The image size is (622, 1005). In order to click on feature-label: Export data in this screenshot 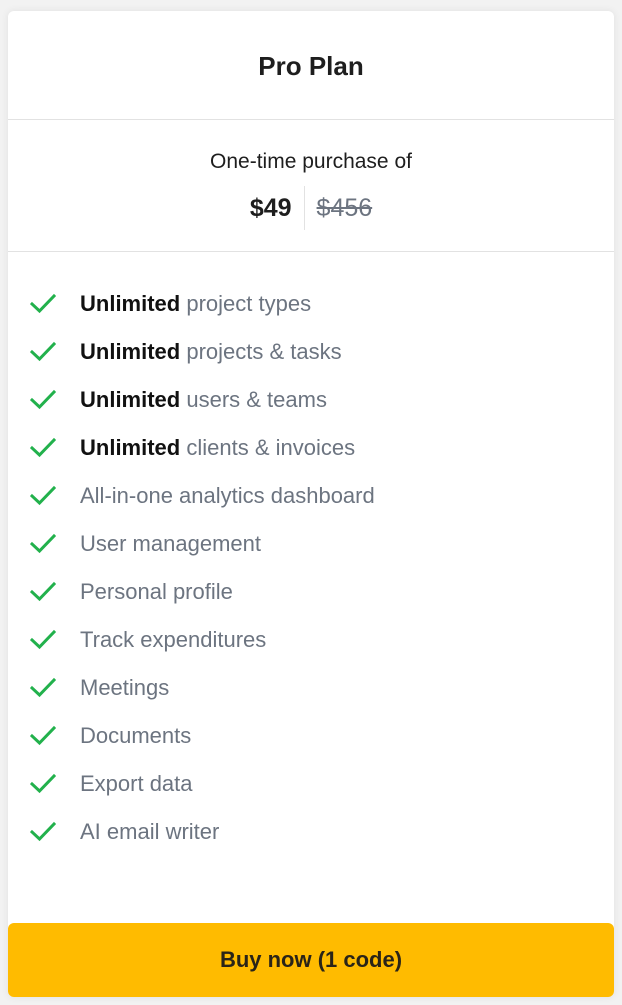, I will do `click(136, 784)`.